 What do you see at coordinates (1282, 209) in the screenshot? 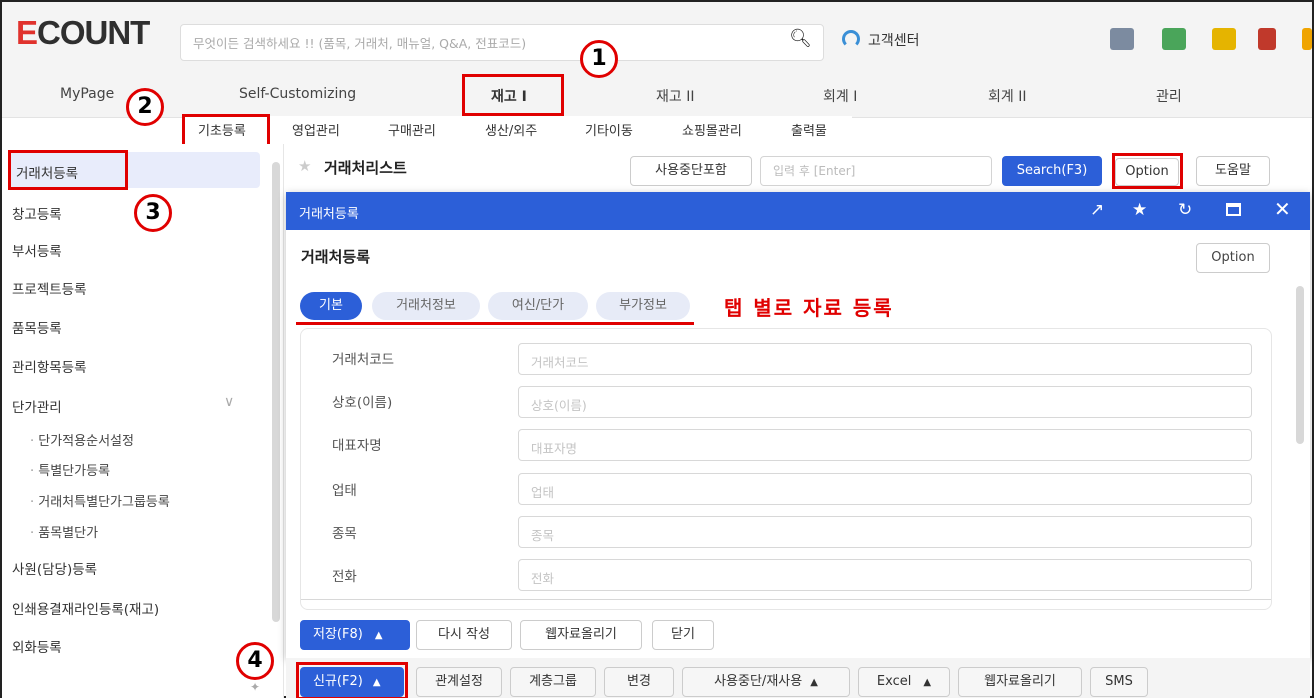
I see `close-icon: ✕` at bounding box center [1282, 209].